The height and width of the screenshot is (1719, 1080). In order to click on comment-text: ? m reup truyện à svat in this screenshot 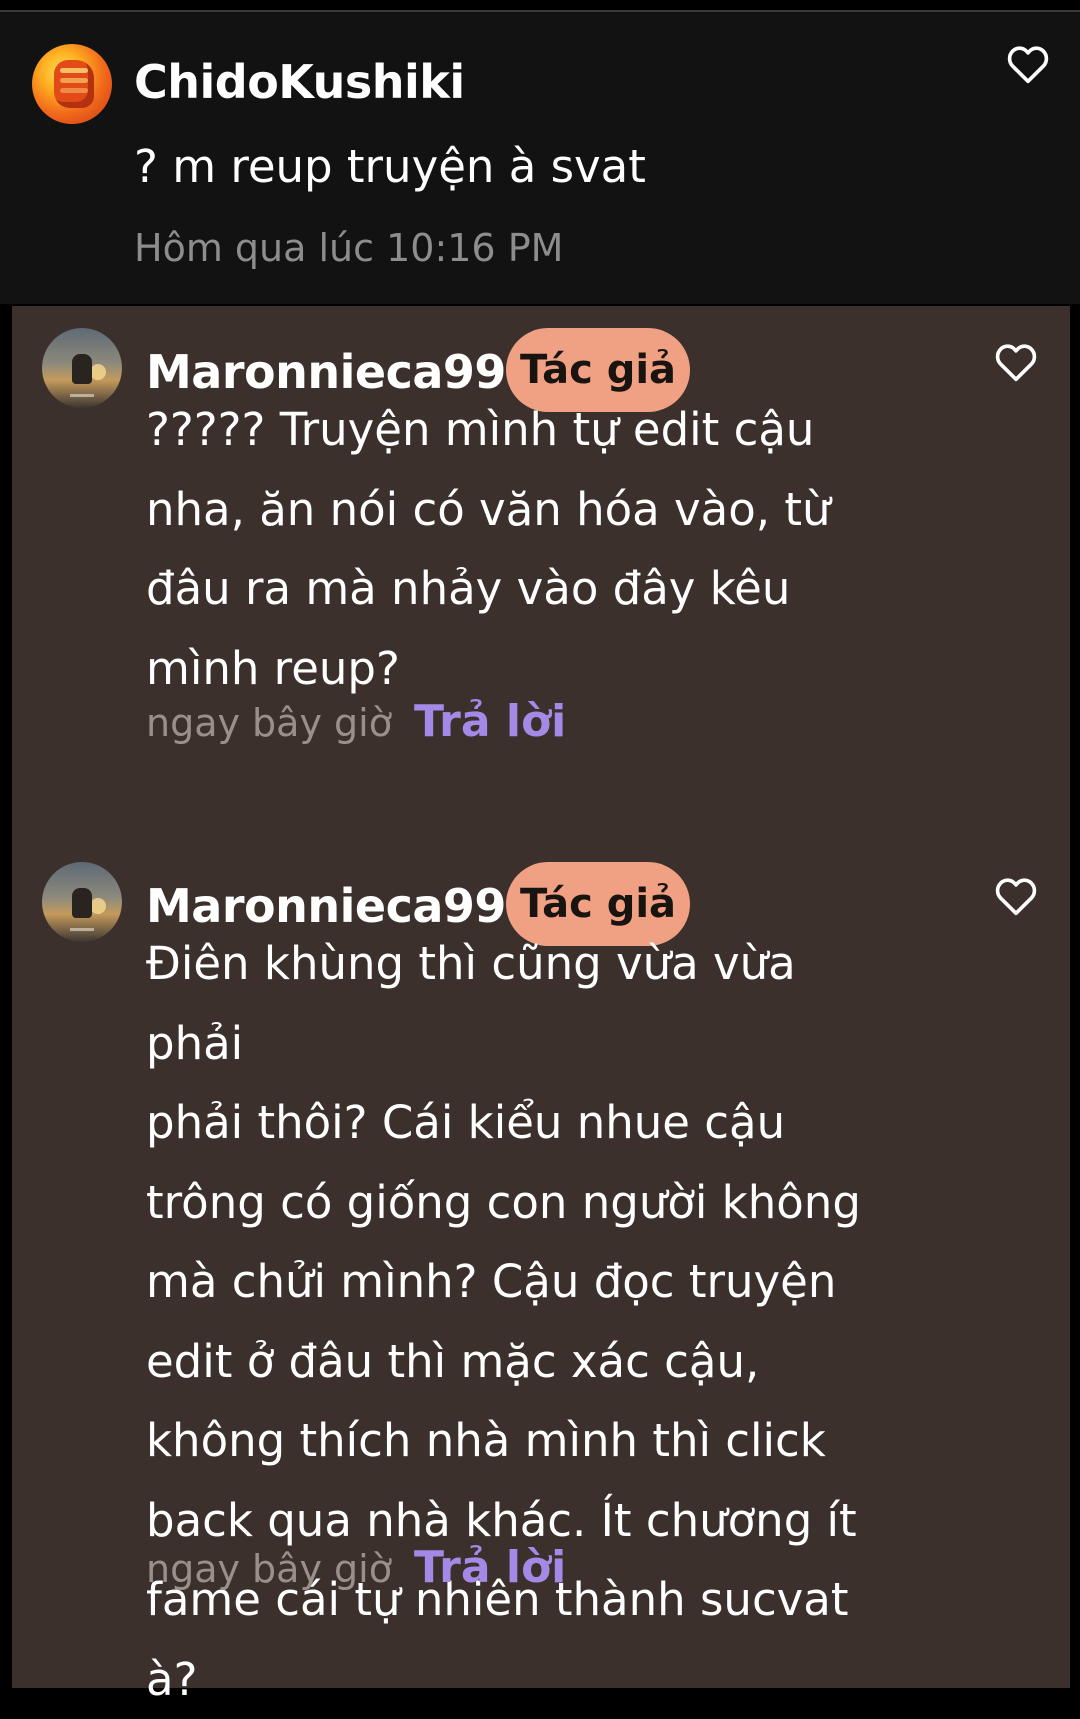, I will do `click(390, 166)`.